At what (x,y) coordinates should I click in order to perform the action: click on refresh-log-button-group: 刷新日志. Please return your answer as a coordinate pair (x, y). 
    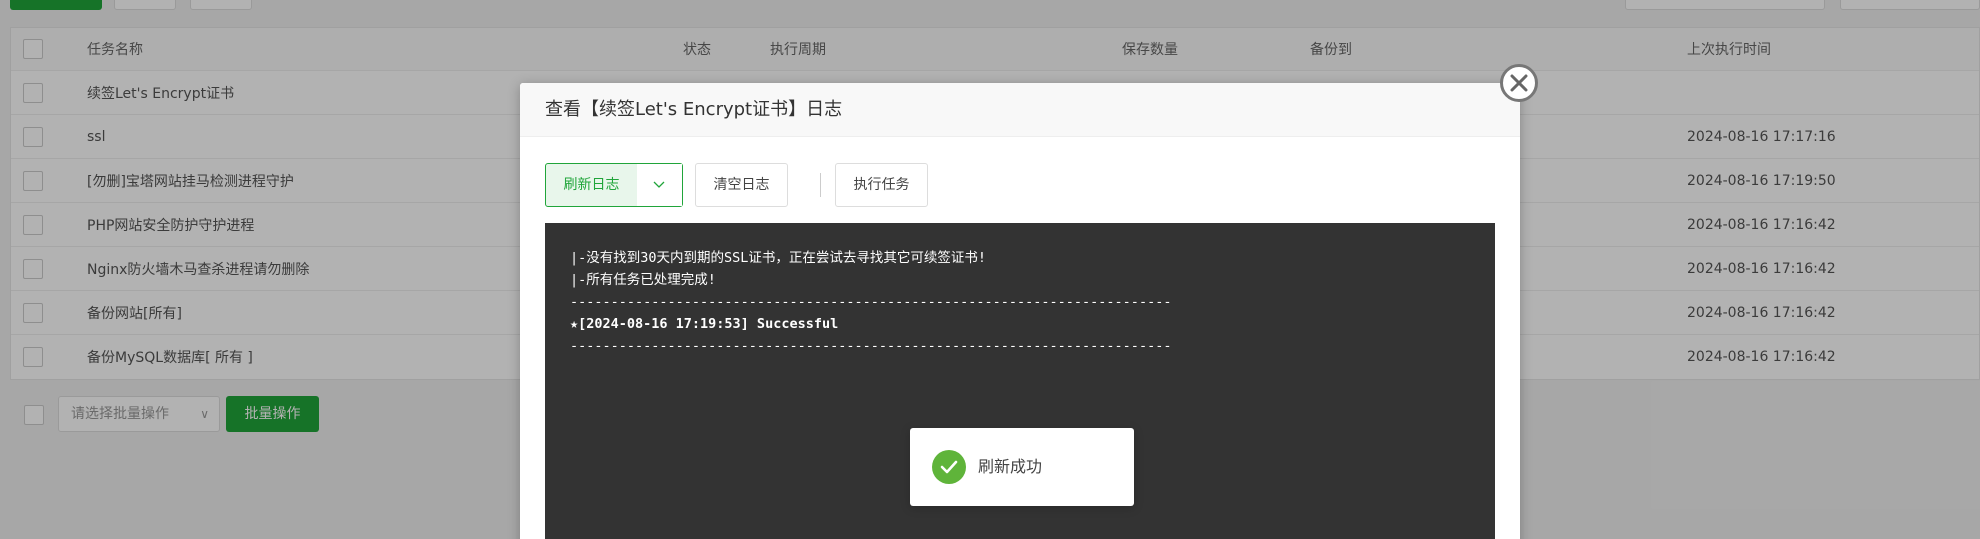
    Looking at the image, I should click on (614, 185).